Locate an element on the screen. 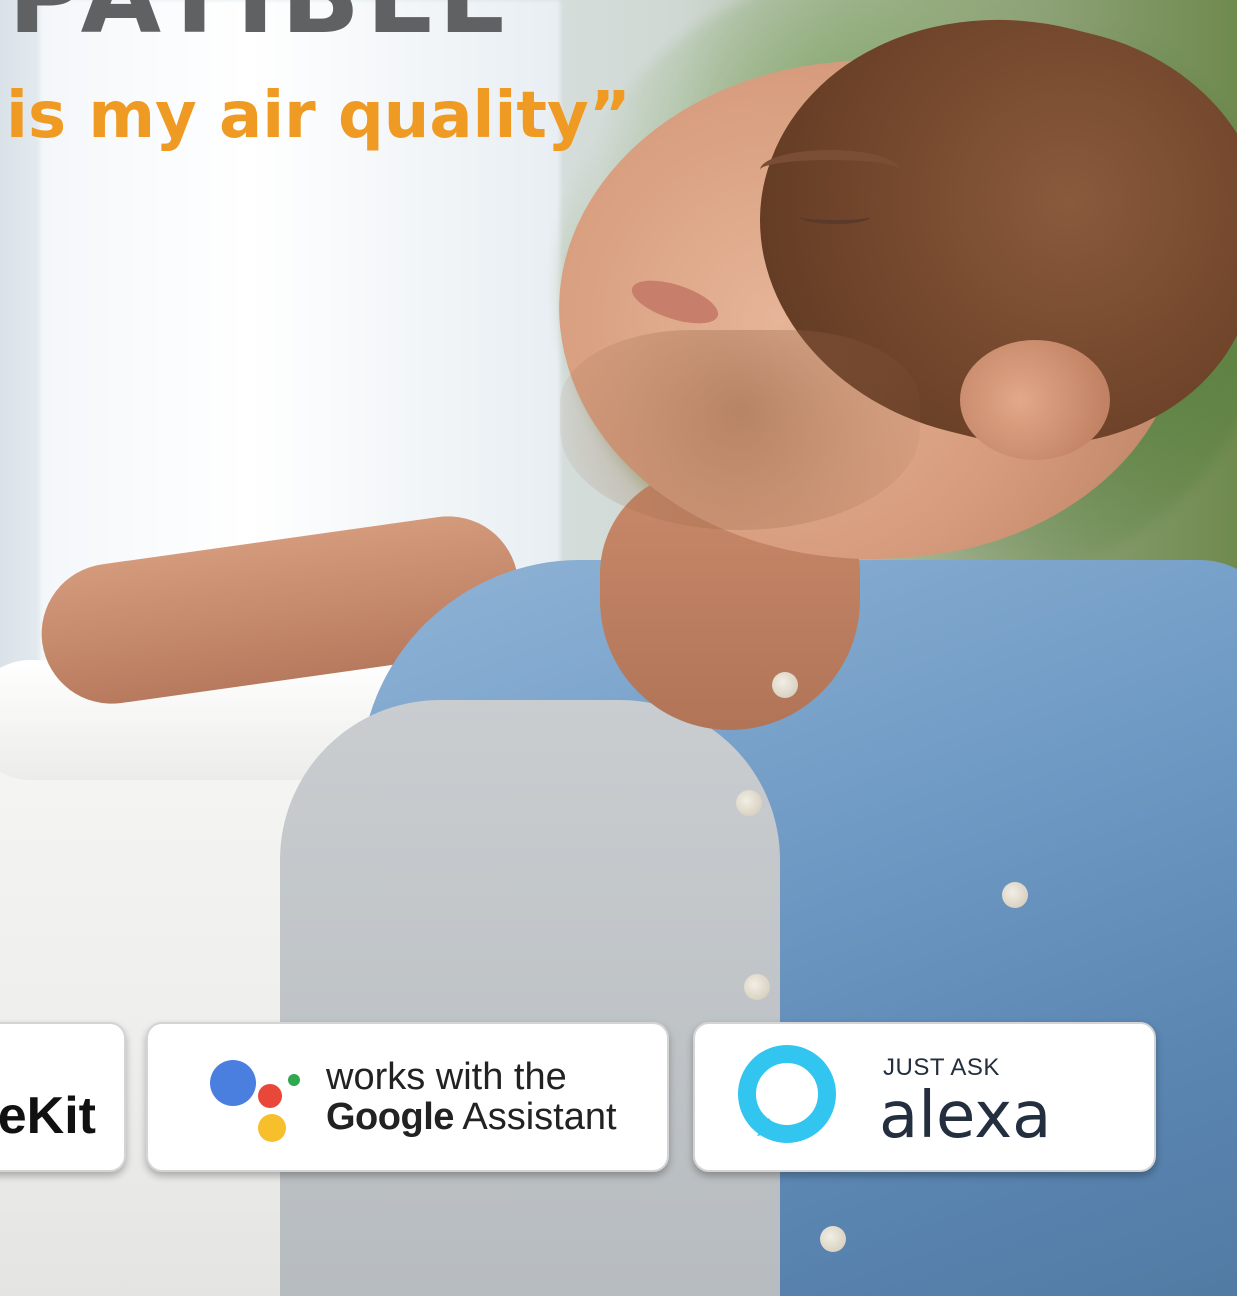 Image resolution: width=1237 pixels, height=1296 pixels. google-badge-line2: Google Assistant is located at coordinates (471, 1117).